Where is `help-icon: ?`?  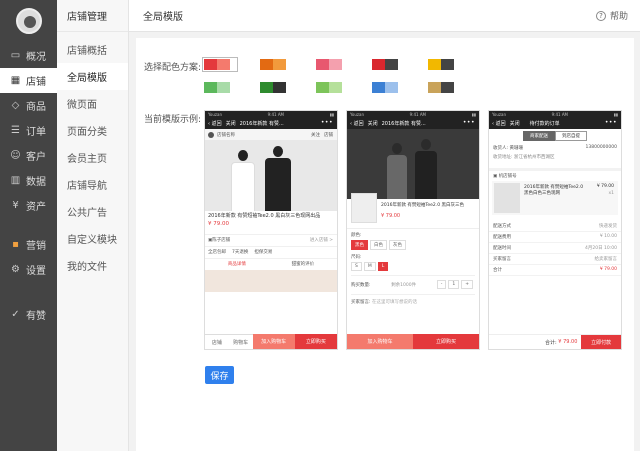 help-icon: ? is located at coordinates (600, 15).